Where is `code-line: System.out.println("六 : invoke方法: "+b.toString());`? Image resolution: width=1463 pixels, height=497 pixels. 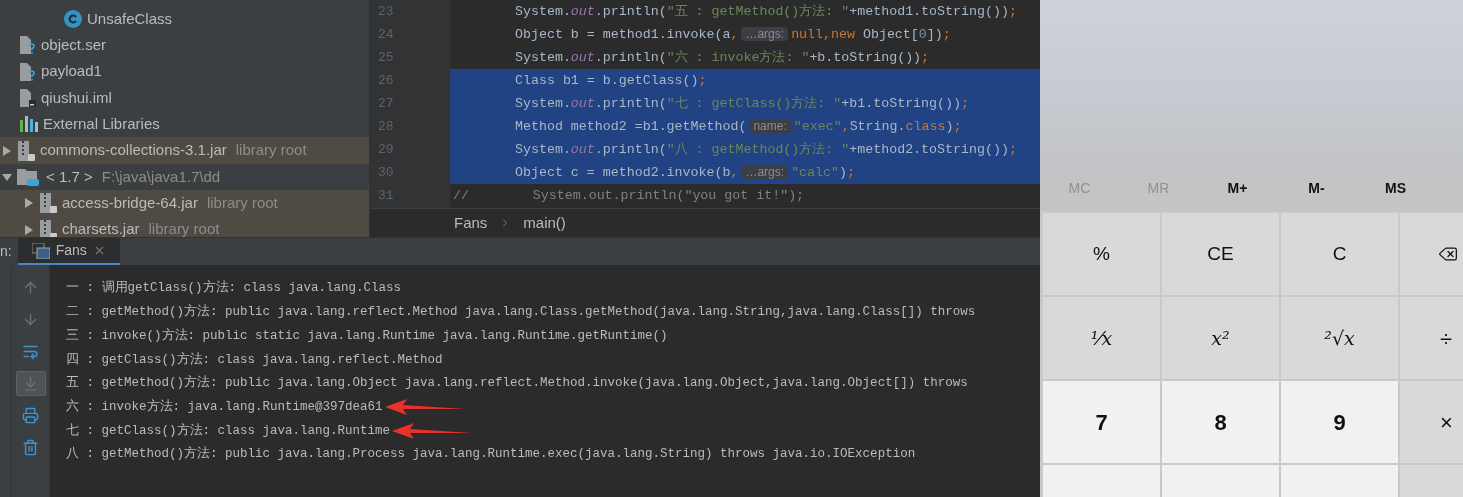 code-line: System.out.println("六 : invoke方法: "+b.toString()); is located at coordinates (722, 57).